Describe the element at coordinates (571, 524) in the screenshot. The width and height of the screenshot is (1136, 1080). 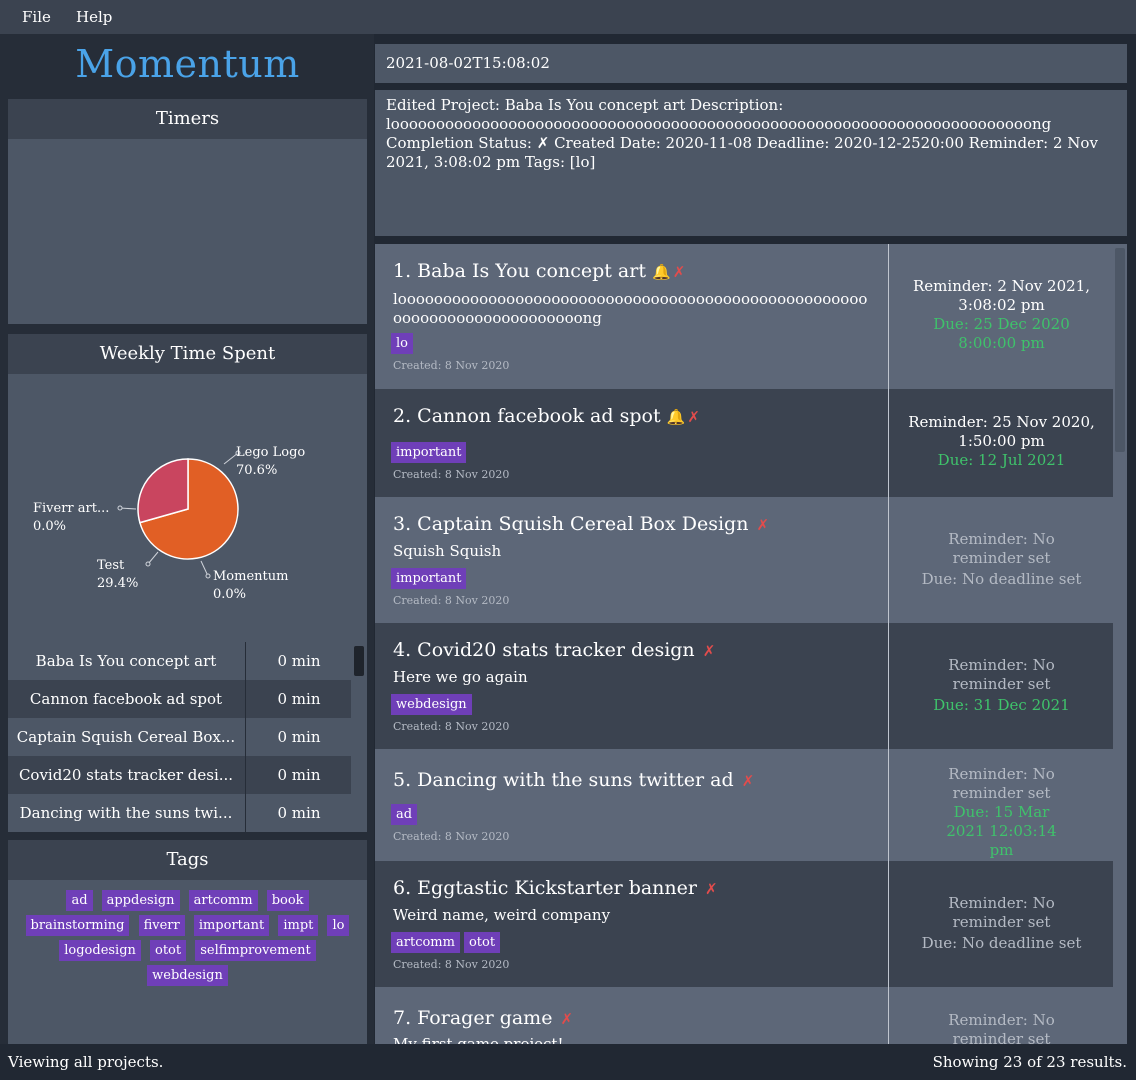
I see `project-title: 3. Captain Squish Cereal Box Design` at that location.